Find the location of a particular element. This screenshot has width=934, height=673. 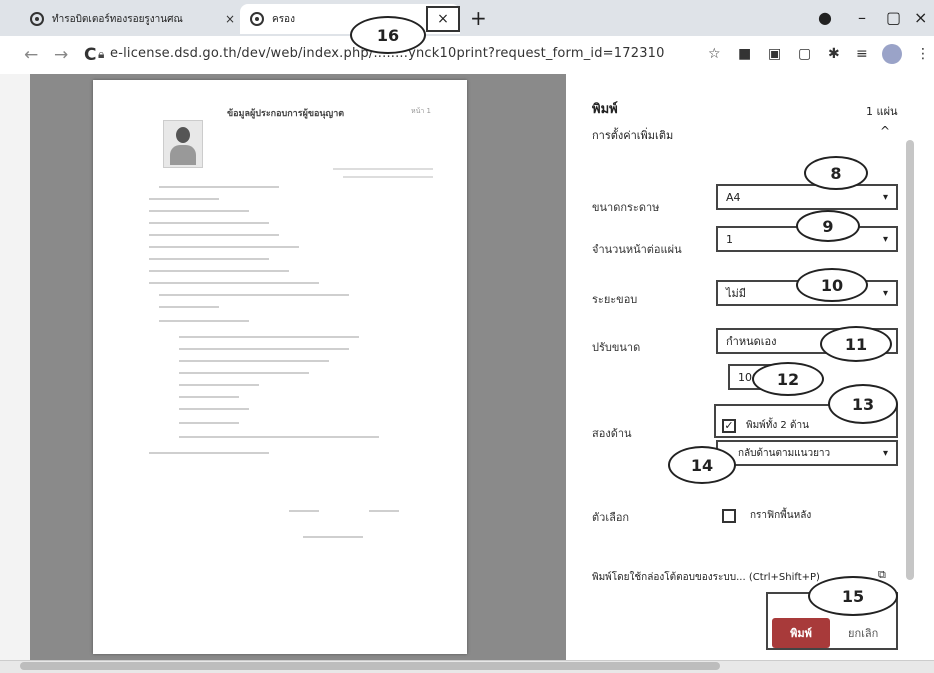

reload-button: C is located at coordinates (90, 55).